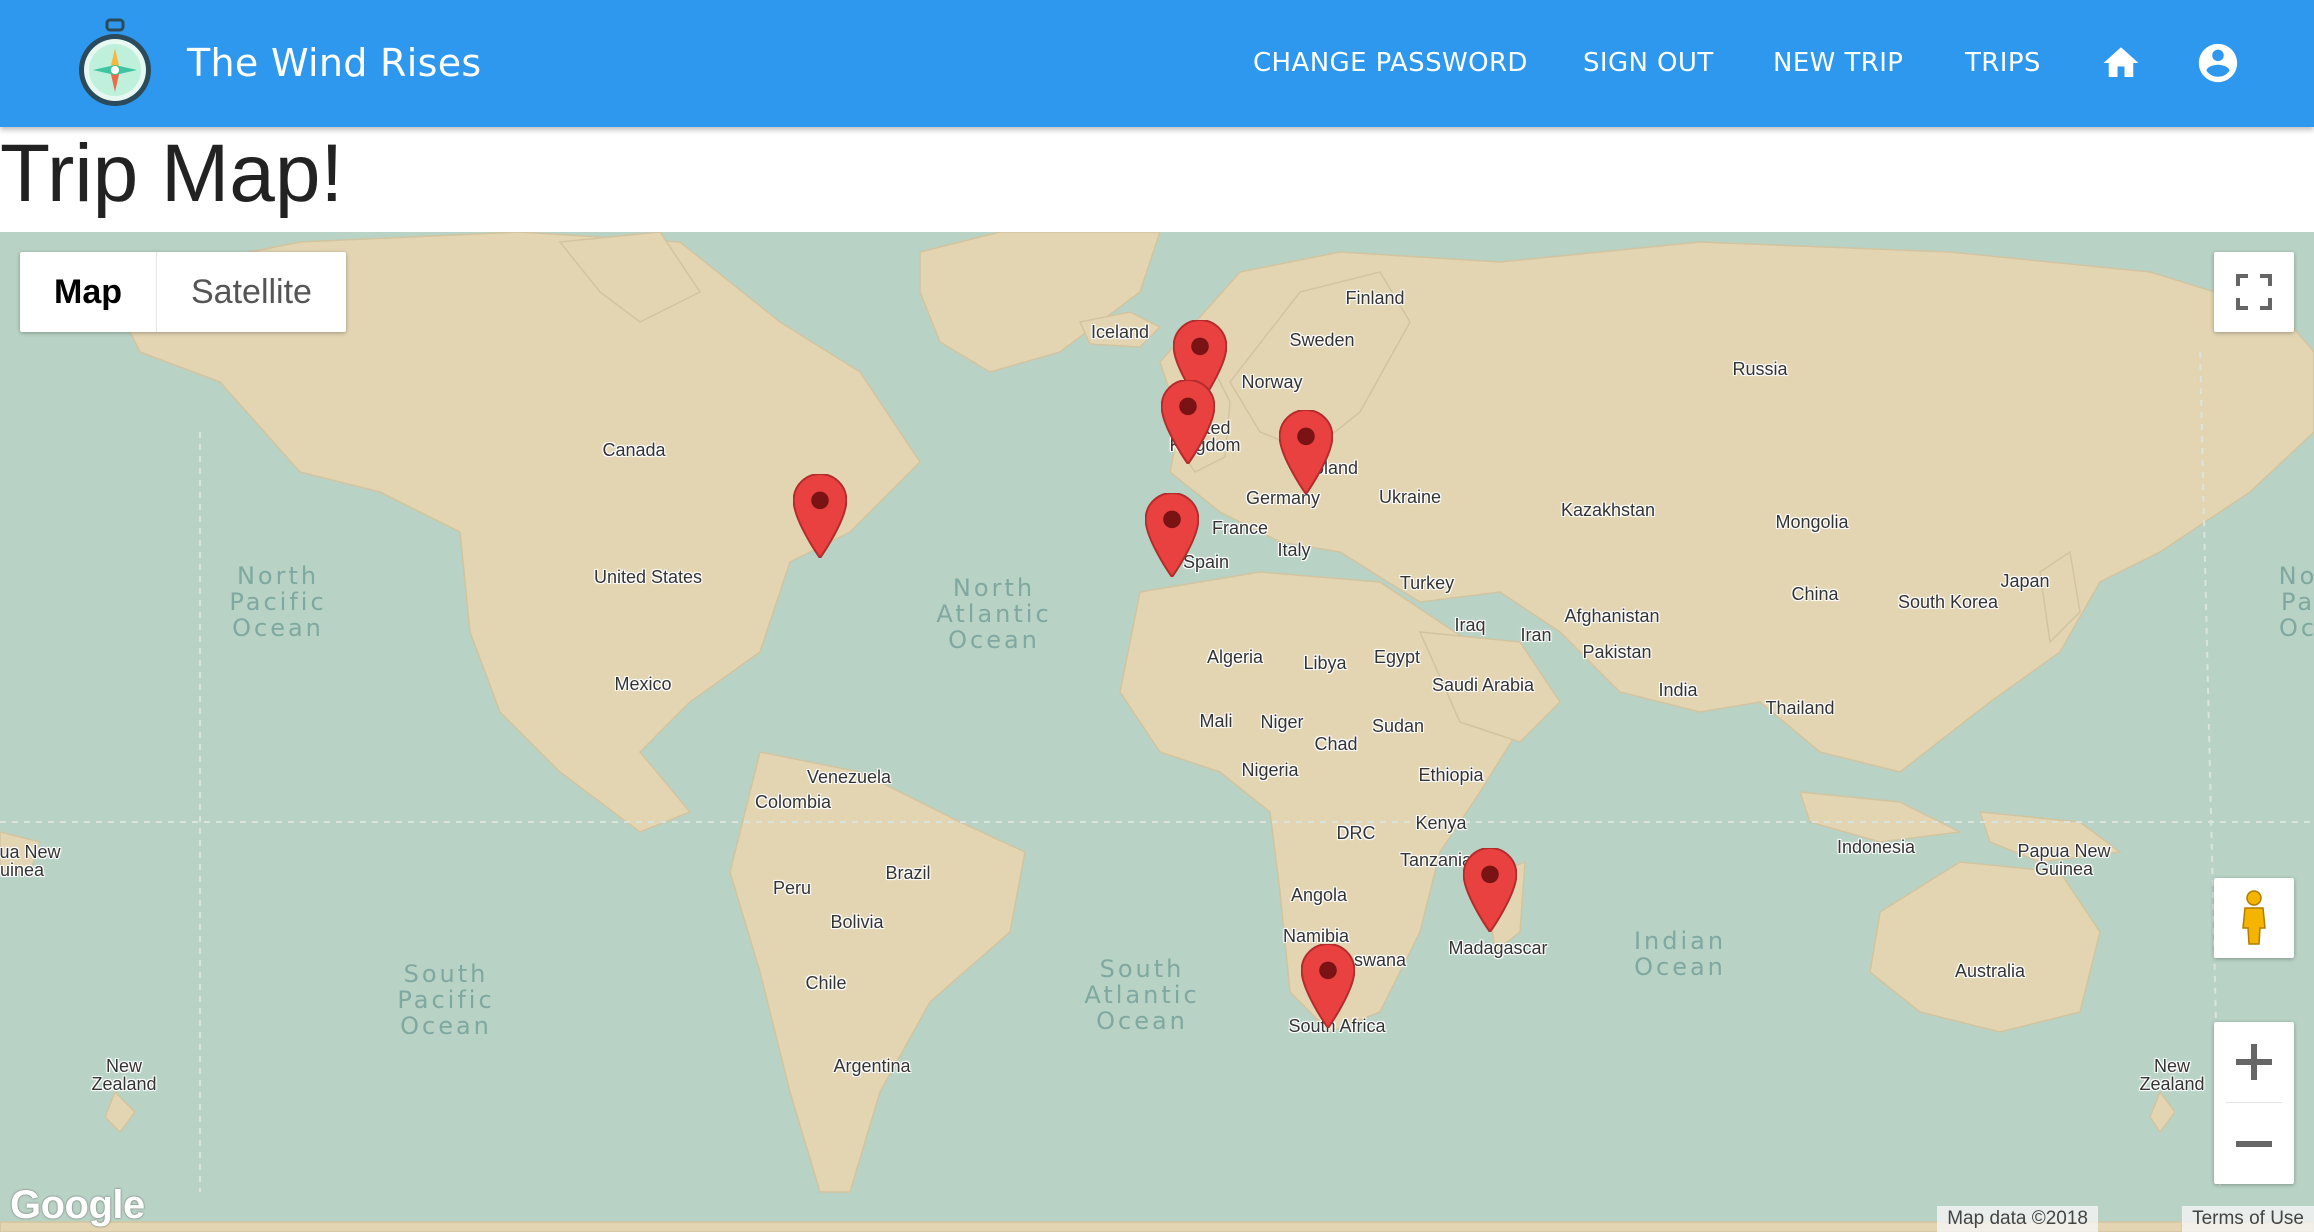 This screenshot has width=2314, height=1232. I want to click on map-label: India, so click(1678, 690).